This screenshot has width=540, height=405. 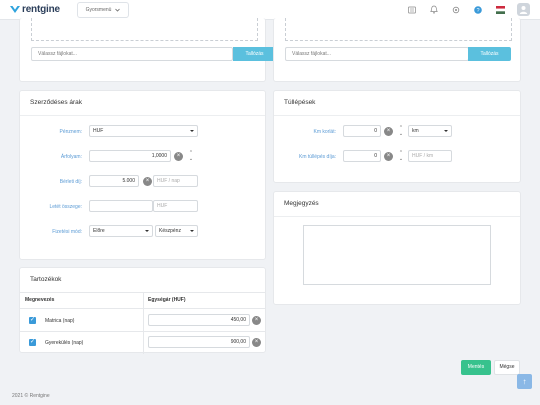 What do you see at coordinates (456, 10) in the screenshot?
I see `settings-icon` at bounding box center [456, 10].